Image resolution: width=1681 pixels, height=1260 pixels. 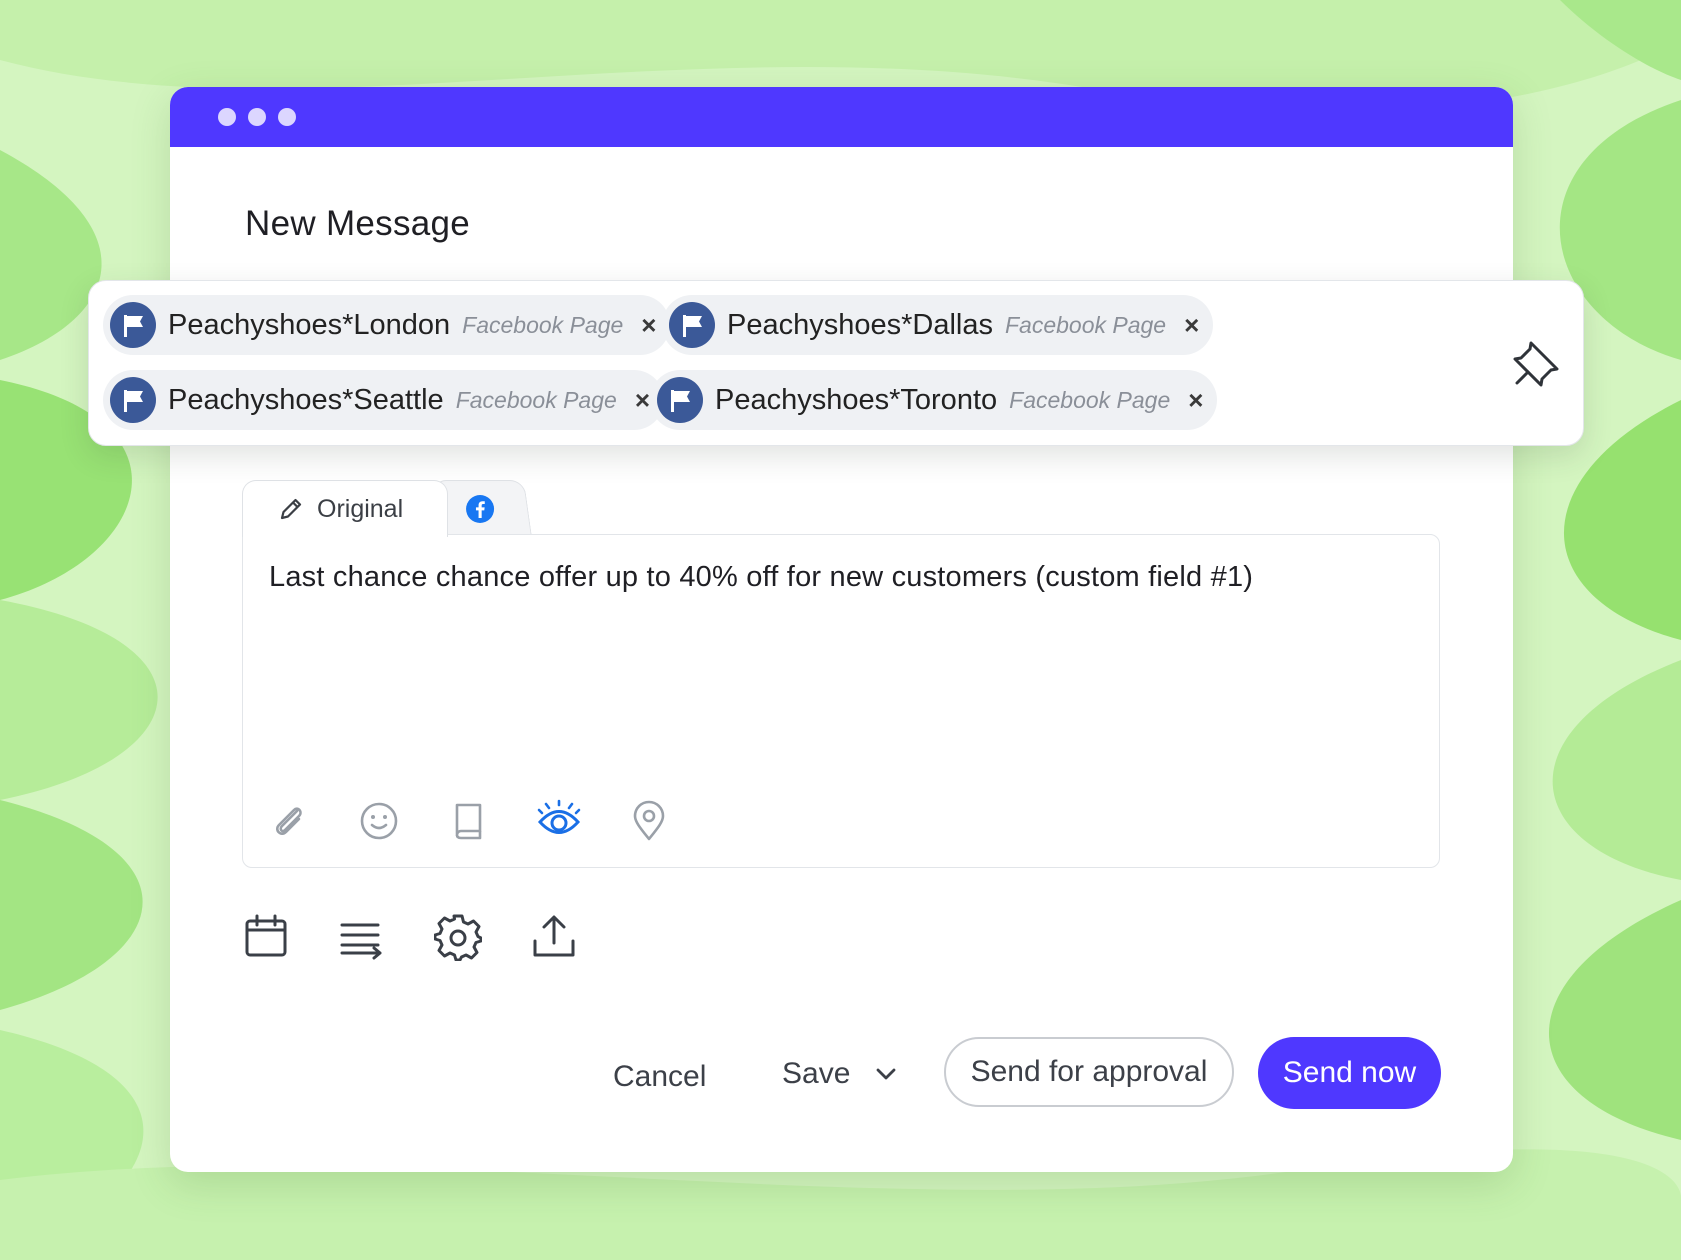 What do you see at coordinates (360, 508) in the screenshot?
I see `tab-original-label: Original` at bounding box center [360, 508].